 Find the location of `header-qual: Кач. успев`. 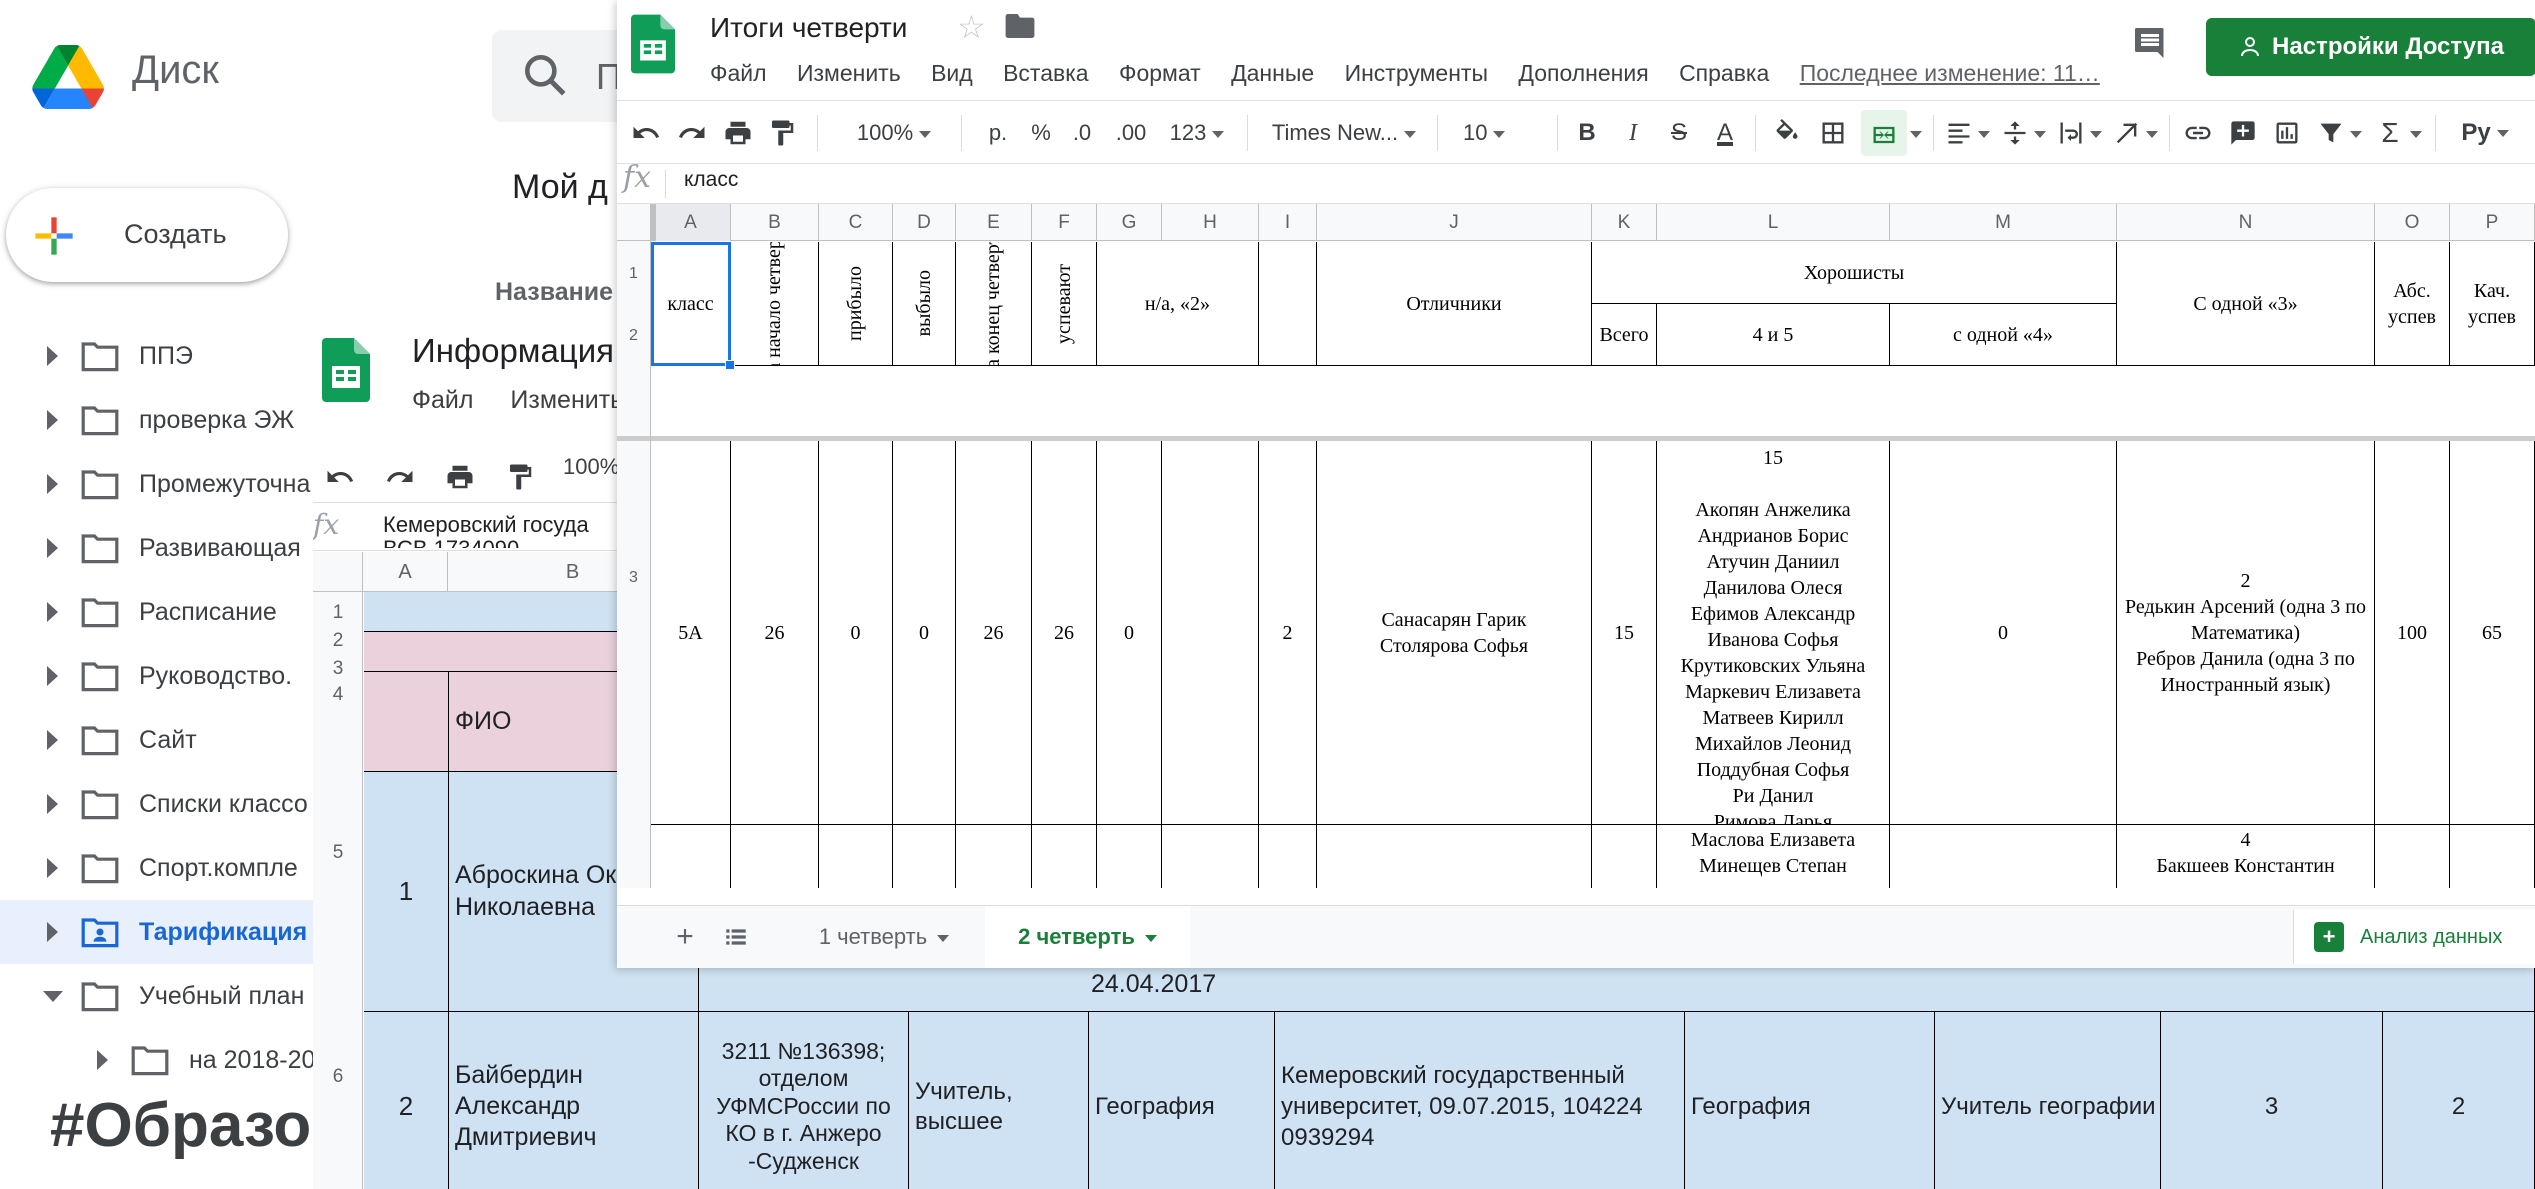

header-qual: Кач. успев is located at coordinates (2492, 304).